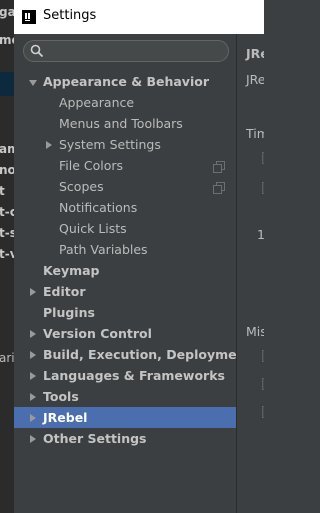 This screenshot has height=513, width=320. What do you see at coordinates (7, 149) in the screenshot?
I see `background-text: am` at bounding box center [7, 149].